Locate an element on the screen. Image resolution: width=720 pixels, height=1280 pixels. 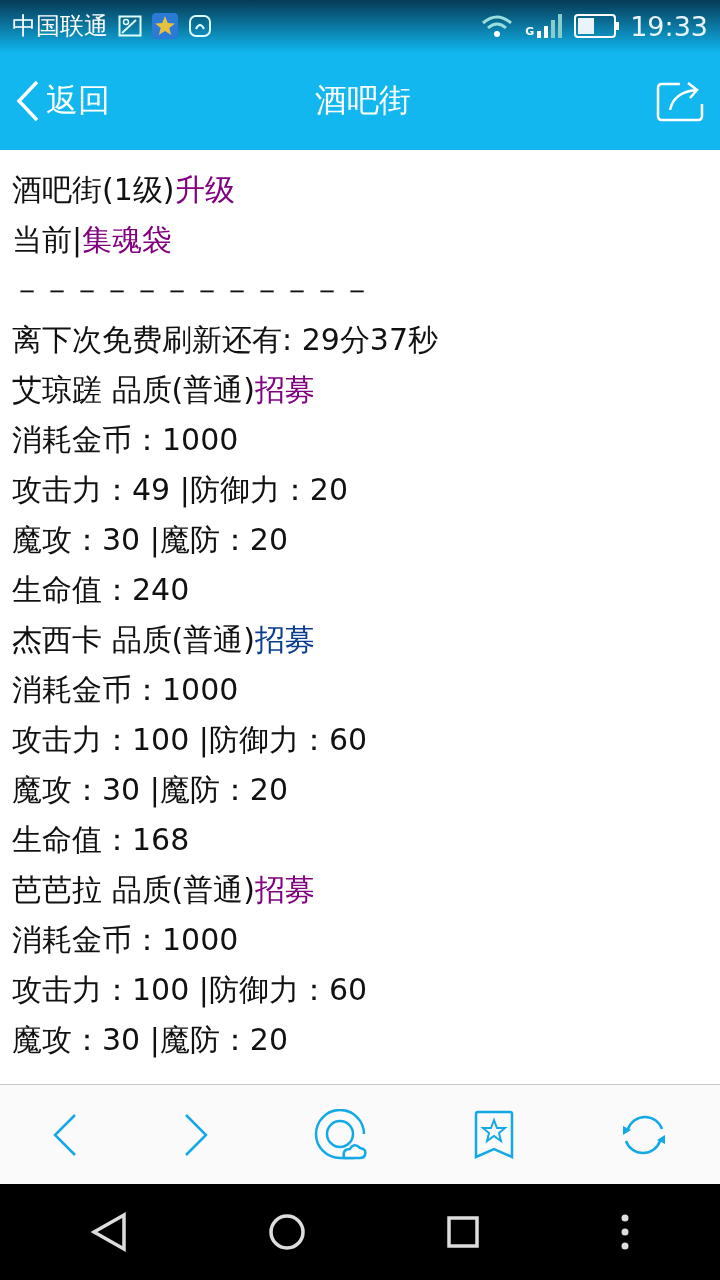
text-link: 集魂袋 is located at coordinates (127, 239).